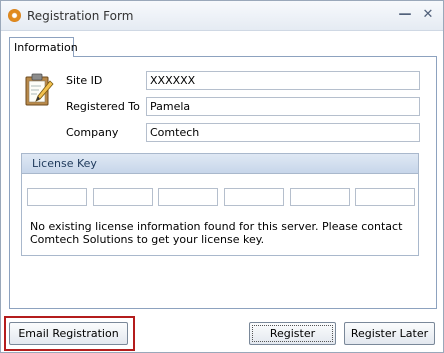  Describe the element at coordinates (283, 132) in the screenshot. I see `company-field` at that location.